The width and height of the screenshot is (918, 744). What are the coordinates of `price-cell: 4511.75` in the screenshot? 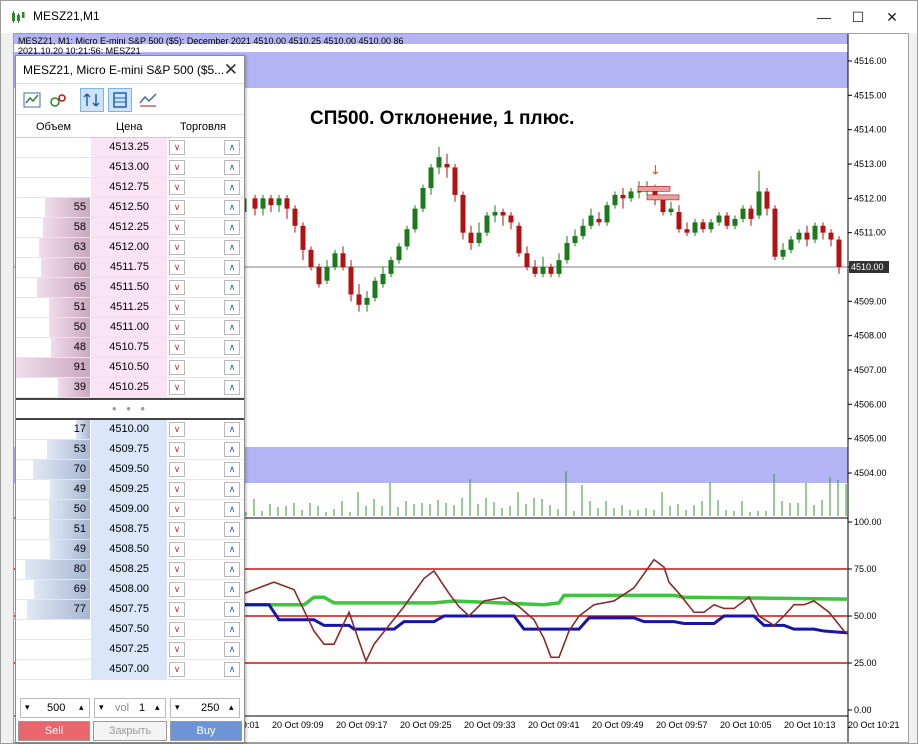 It's located at (129, 267).